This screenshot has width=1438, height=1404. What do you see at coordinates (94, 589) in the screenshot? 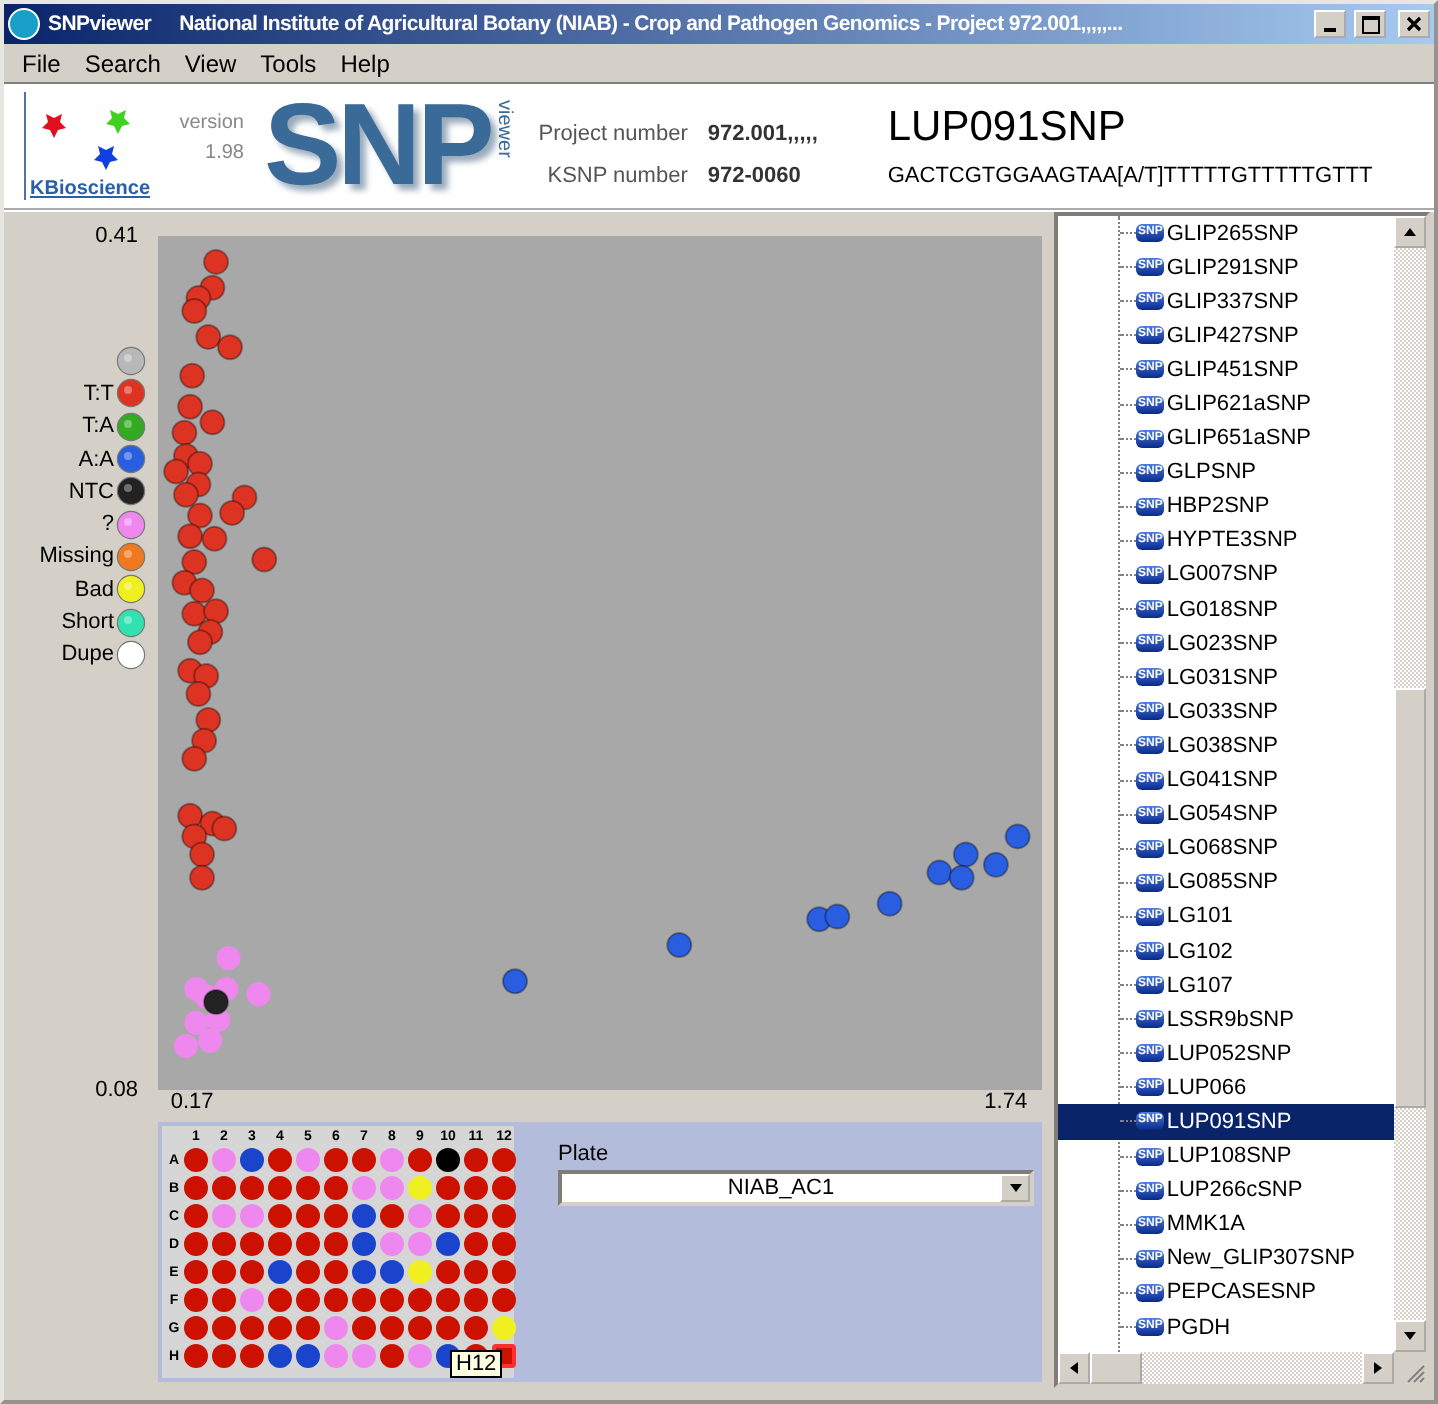
I see `legend-label: Bad` at bounding box center [94, 589].